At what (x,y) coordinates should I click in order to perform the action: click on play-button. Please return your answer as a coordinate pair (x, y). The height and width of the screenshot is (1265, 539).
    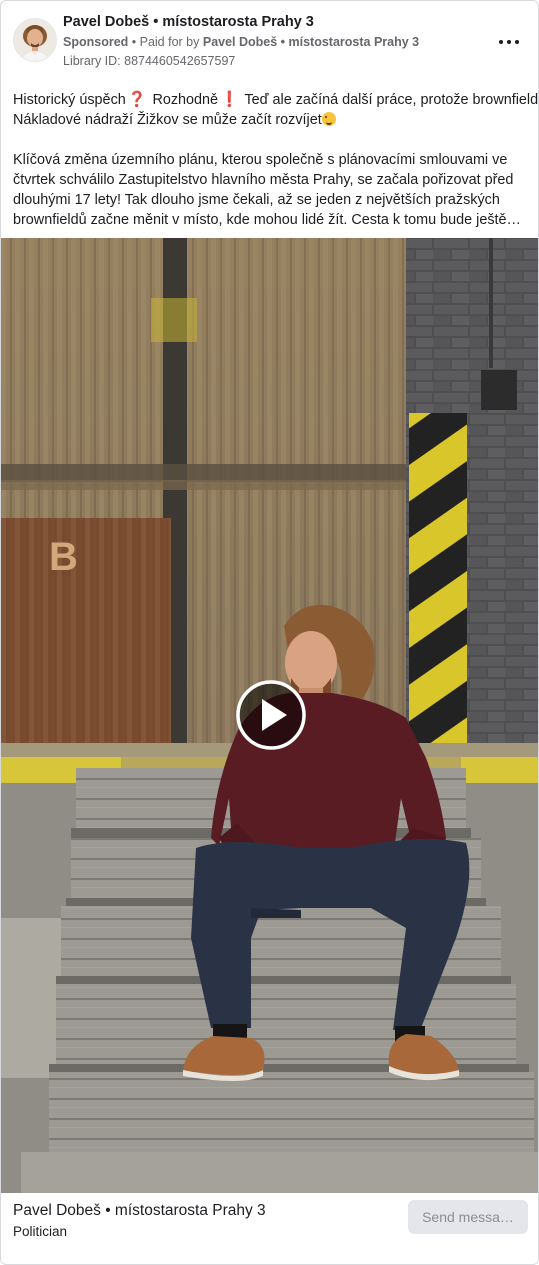
    Looking at the image, I should click on (271, 715).